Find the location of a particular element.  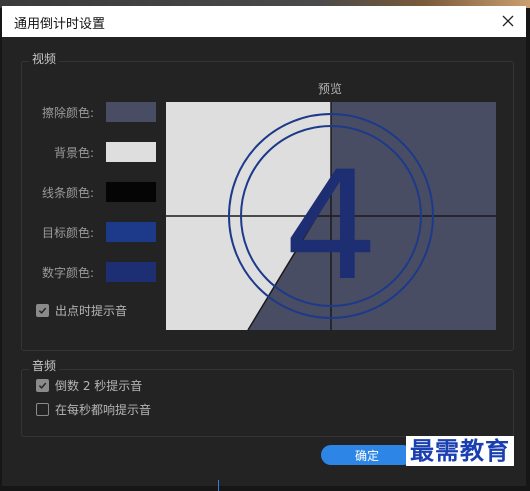

beep-every-second-checkbox-box is located at coordinates (42, 409).